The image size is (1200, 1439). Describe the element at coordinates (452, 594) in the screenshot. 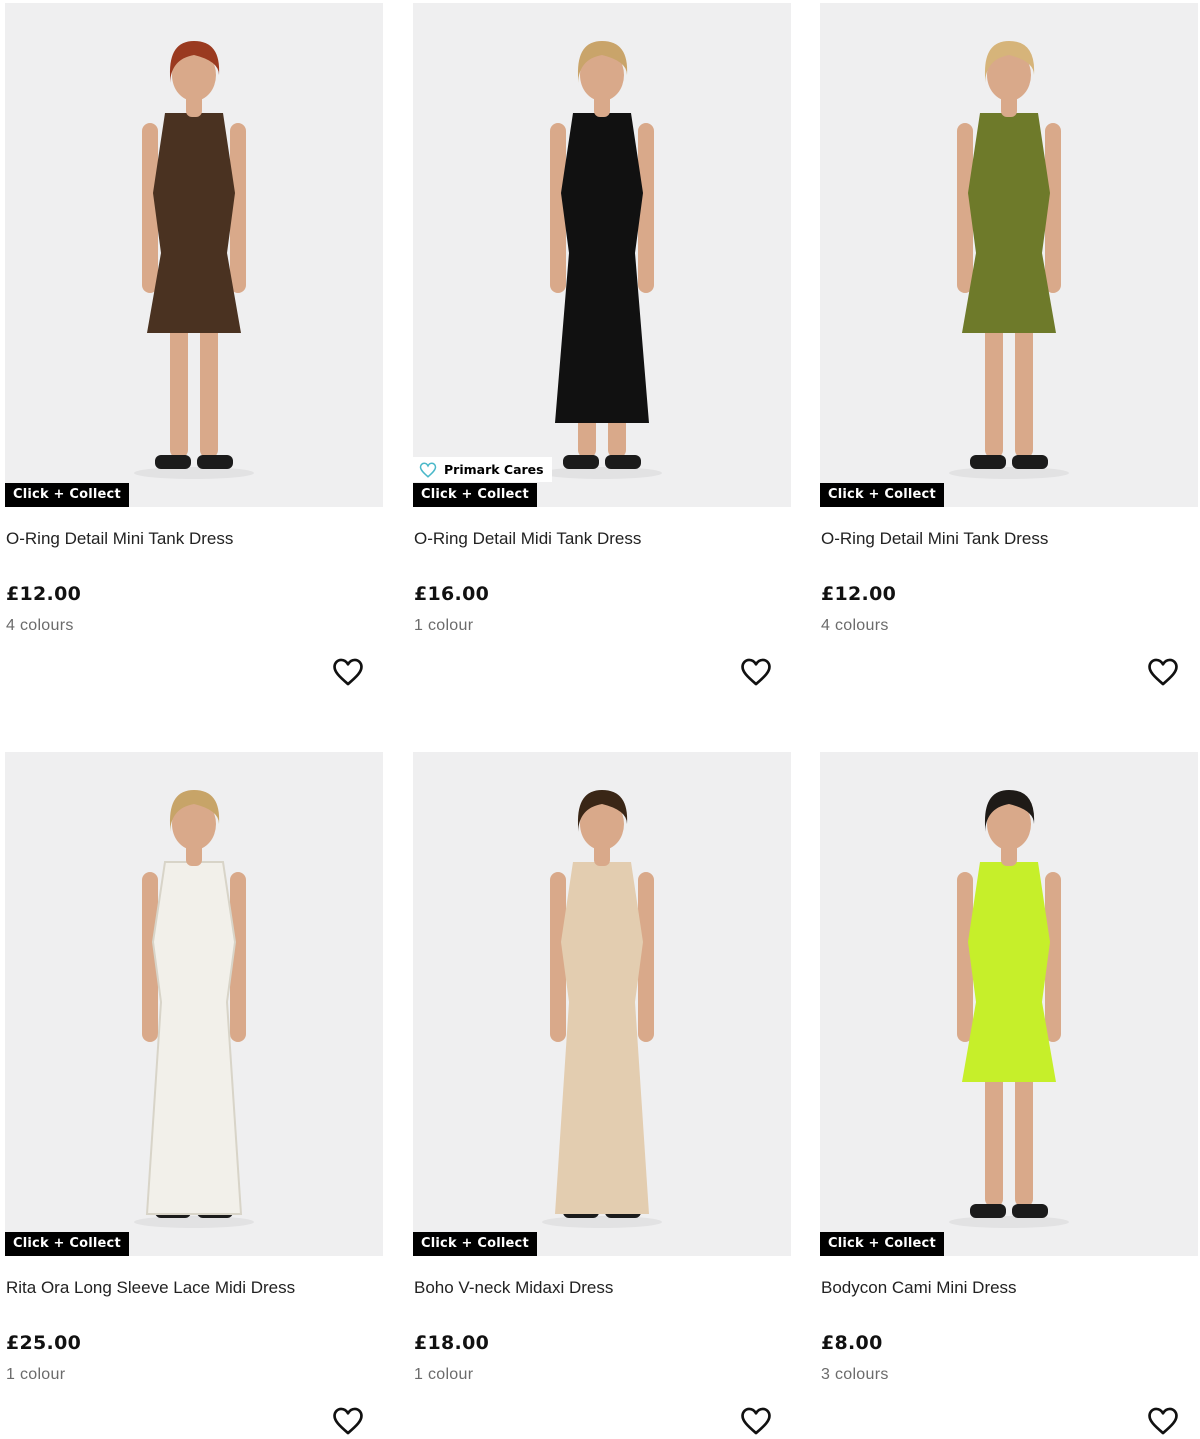

I see `product-price: £16.00` at that location.